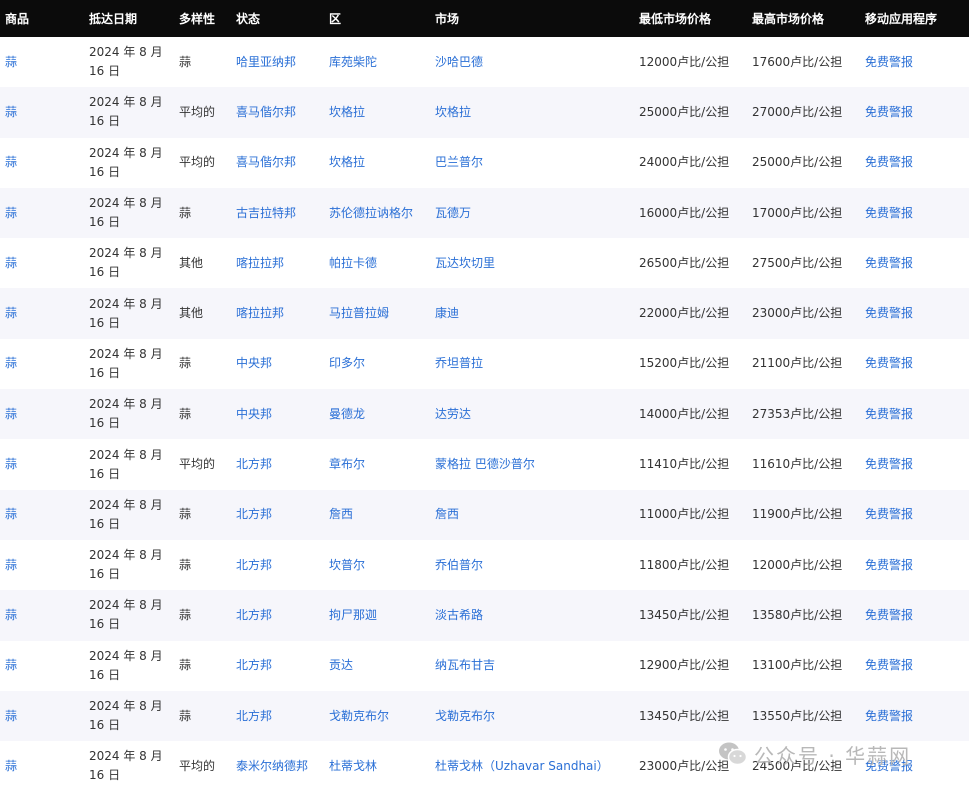 The height and width of the screenshot is (793, 972). Describe the element at coordinates (42, 18) in the screenshot. I see `header-commodity: 商品` at that location.